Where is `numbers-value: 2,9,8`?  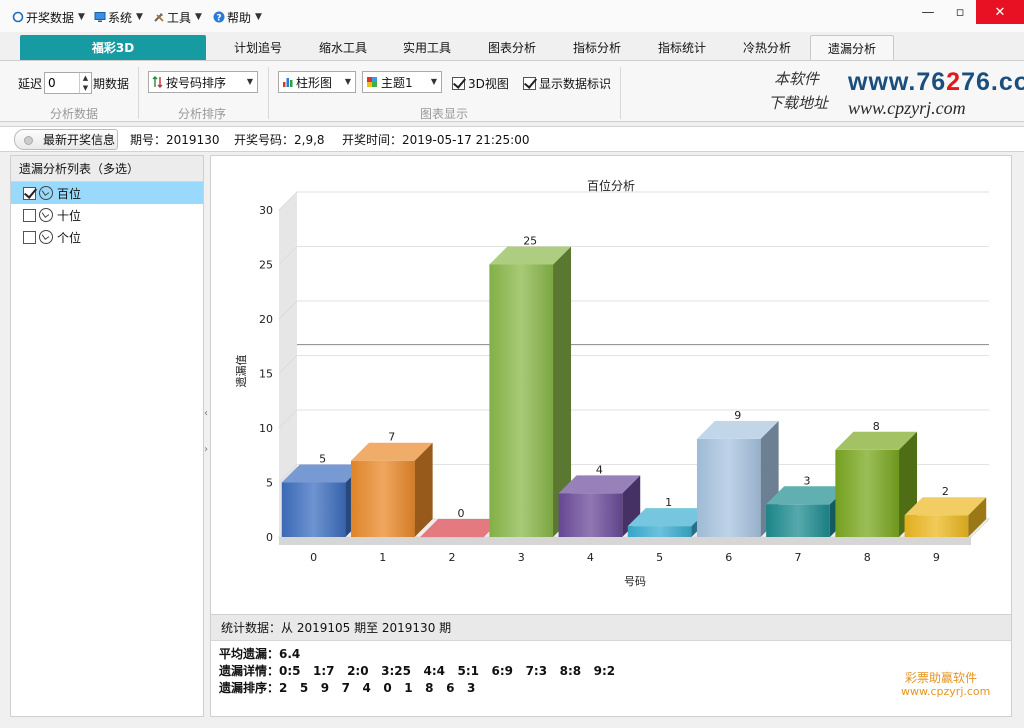 numbers-value: 2,9,8 is located at coordinates (309, 139).